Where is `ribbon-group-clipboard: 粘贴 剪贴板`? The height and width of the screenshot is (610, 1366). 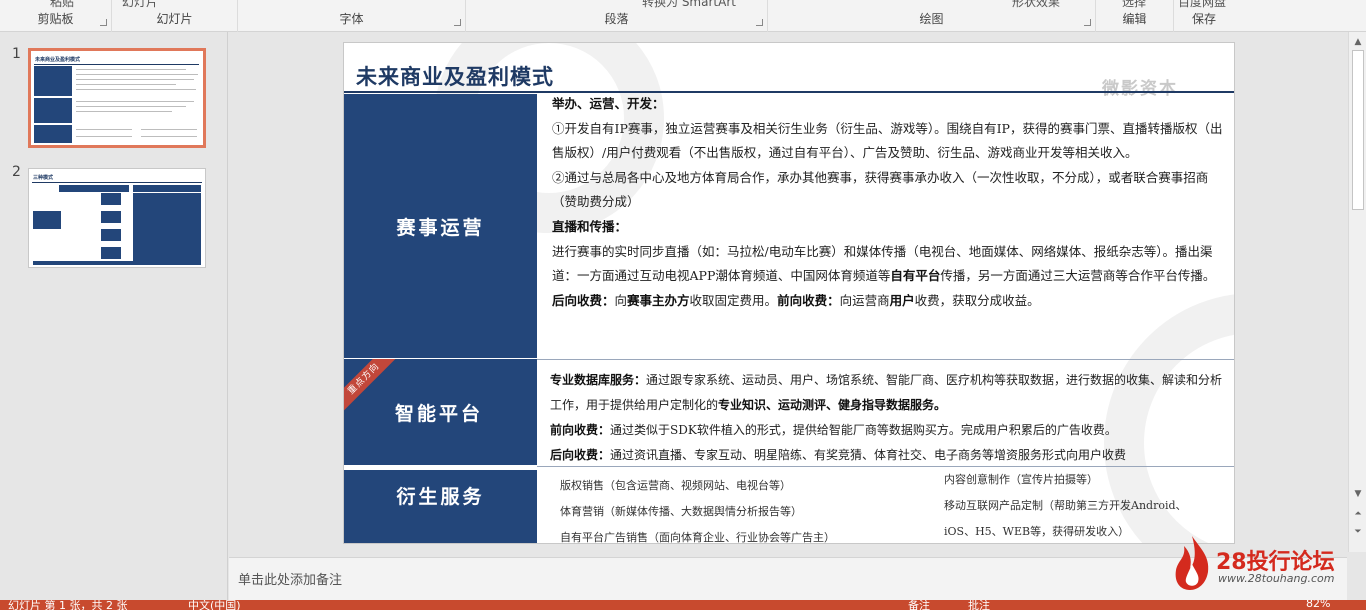 ribbon-group-clipboard: 粘贴 剪贴板 is located at coordinates (56, 16).